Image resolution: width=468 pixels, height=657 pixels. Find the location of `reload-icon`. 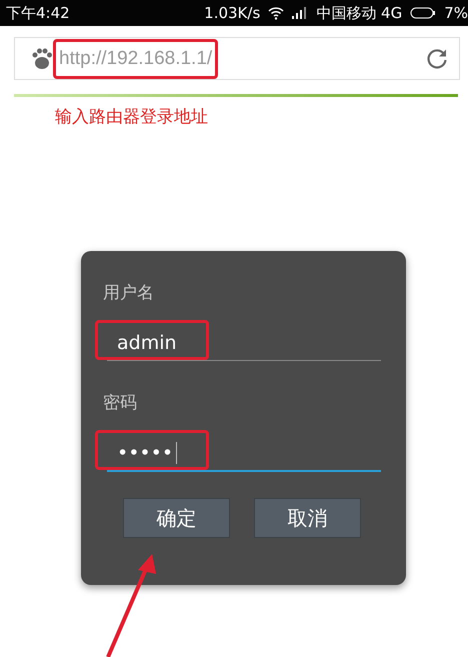

reload-icon is located at coordinates (437, 58).